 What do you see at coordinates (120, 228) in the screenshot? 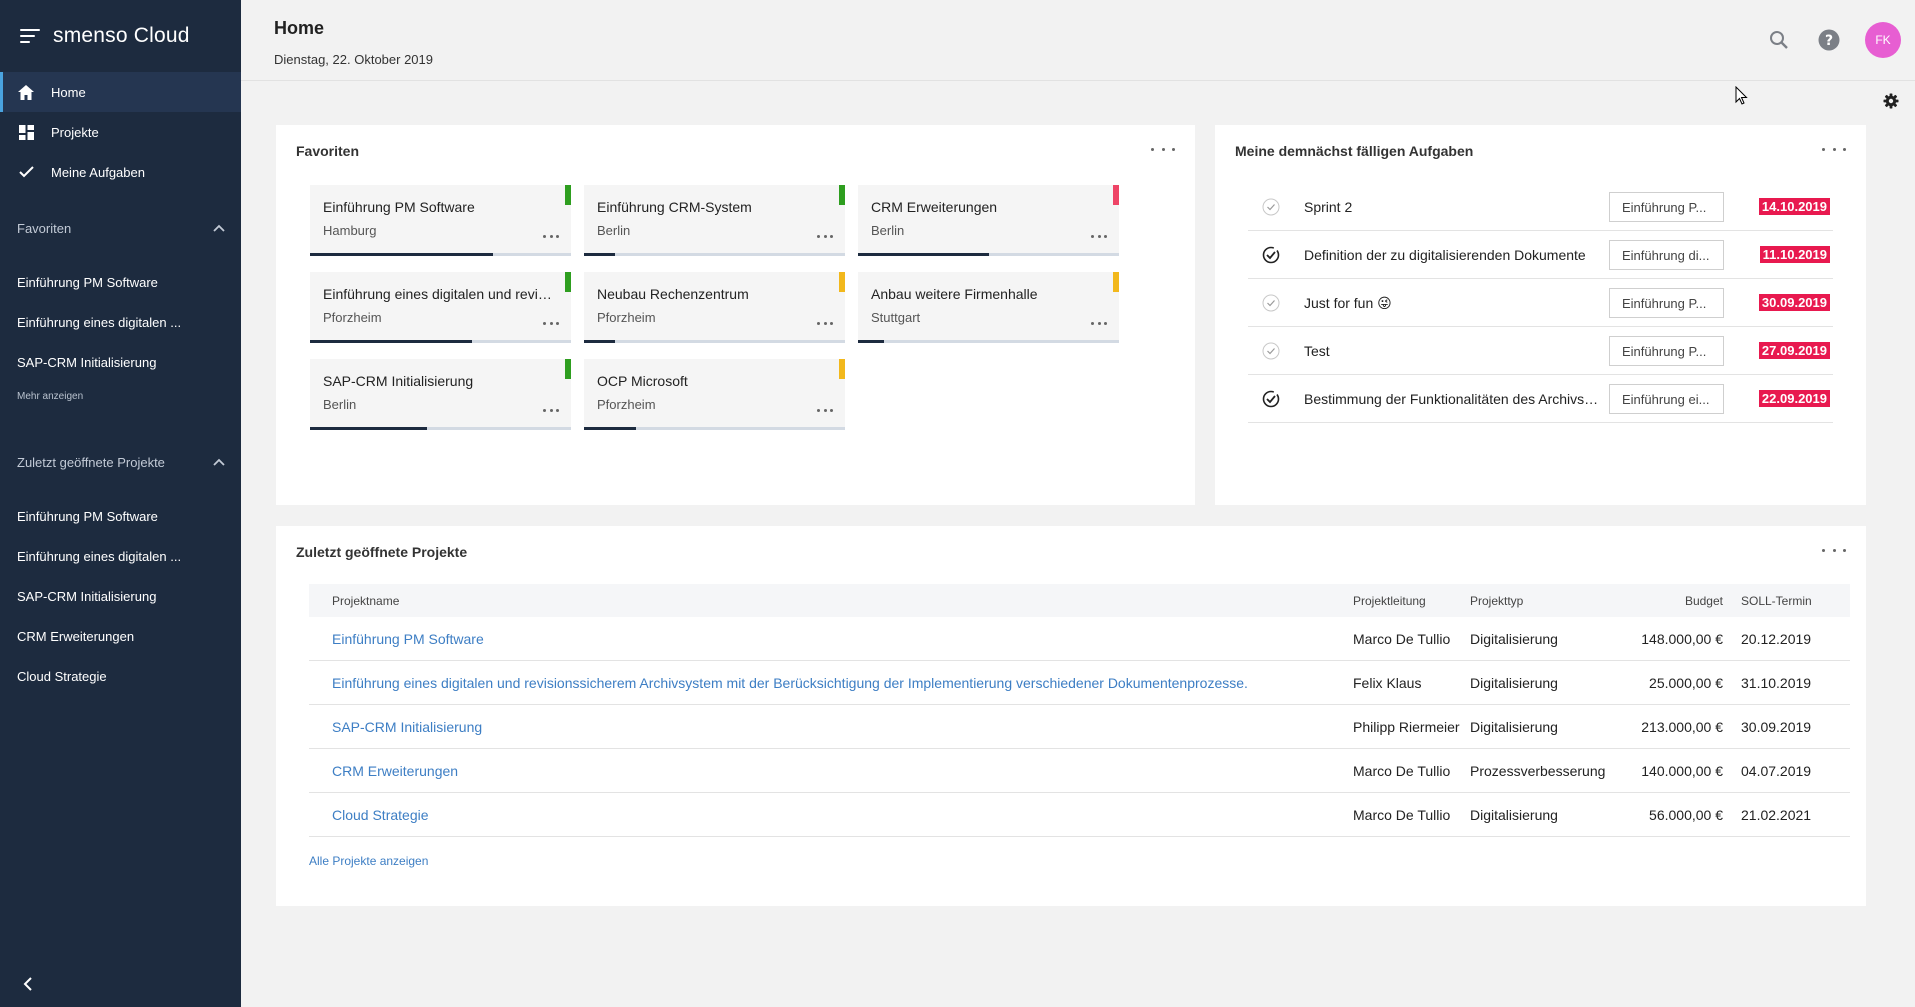
I see `favorites-section-toggle: Favoriten` at bounding box center [120, 228].